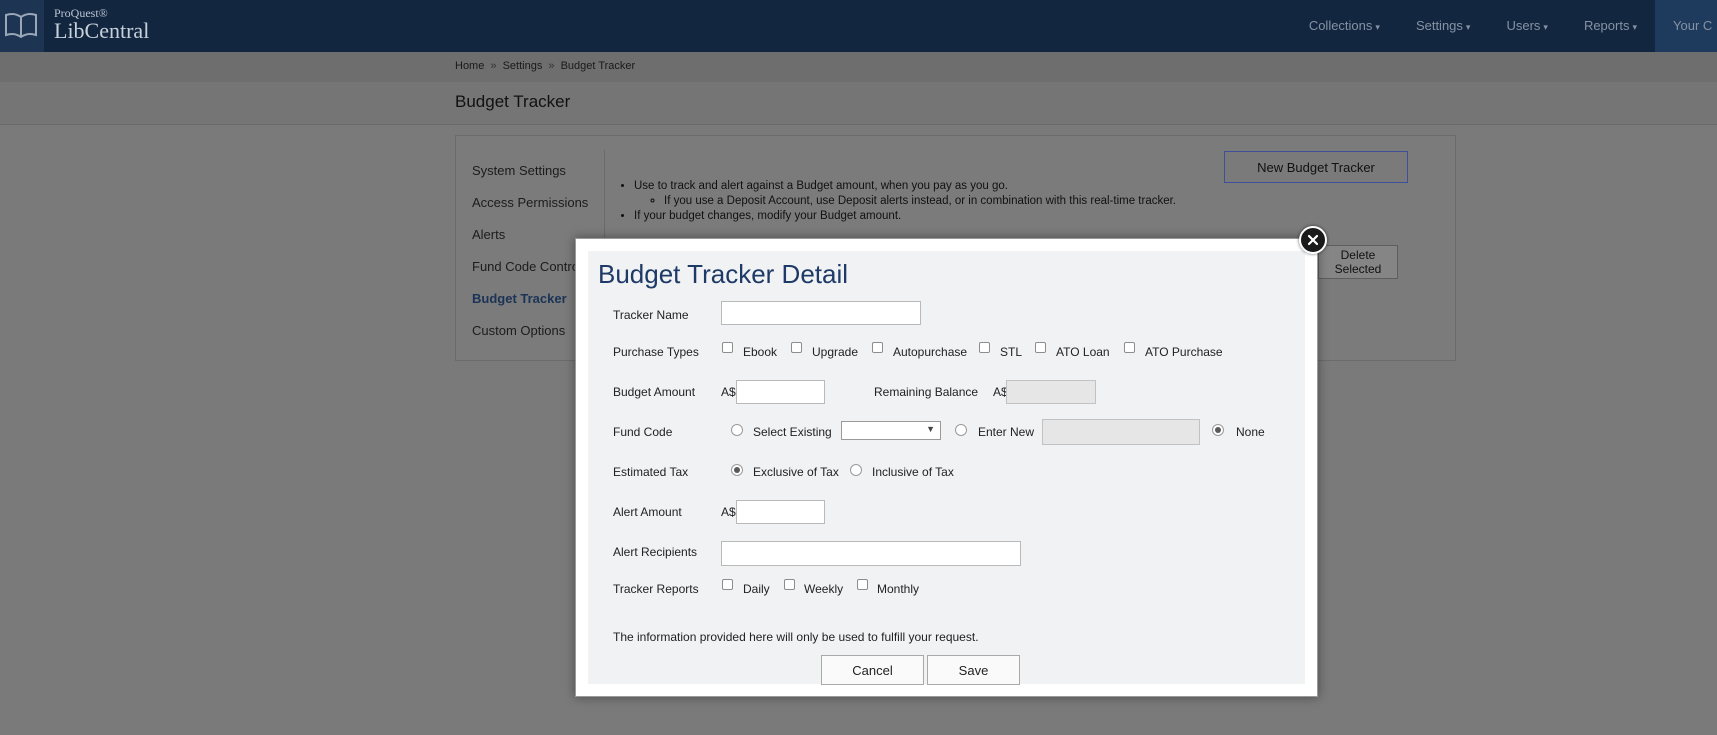  Describe the element at coordinates (961, 430) in the screenshot. I see `fund-code-enter-new-radio` at that location.